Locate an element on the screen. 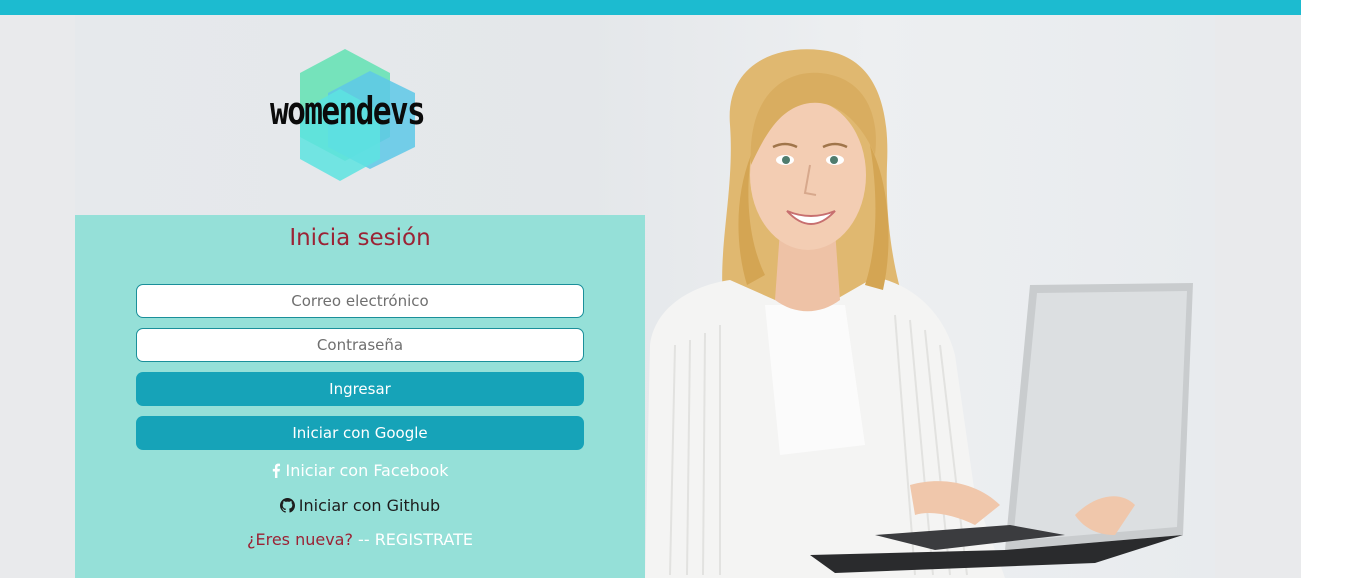 The width and height of the screenshot is (1345, 578). page-margin is located at coordinates (1323, 289).